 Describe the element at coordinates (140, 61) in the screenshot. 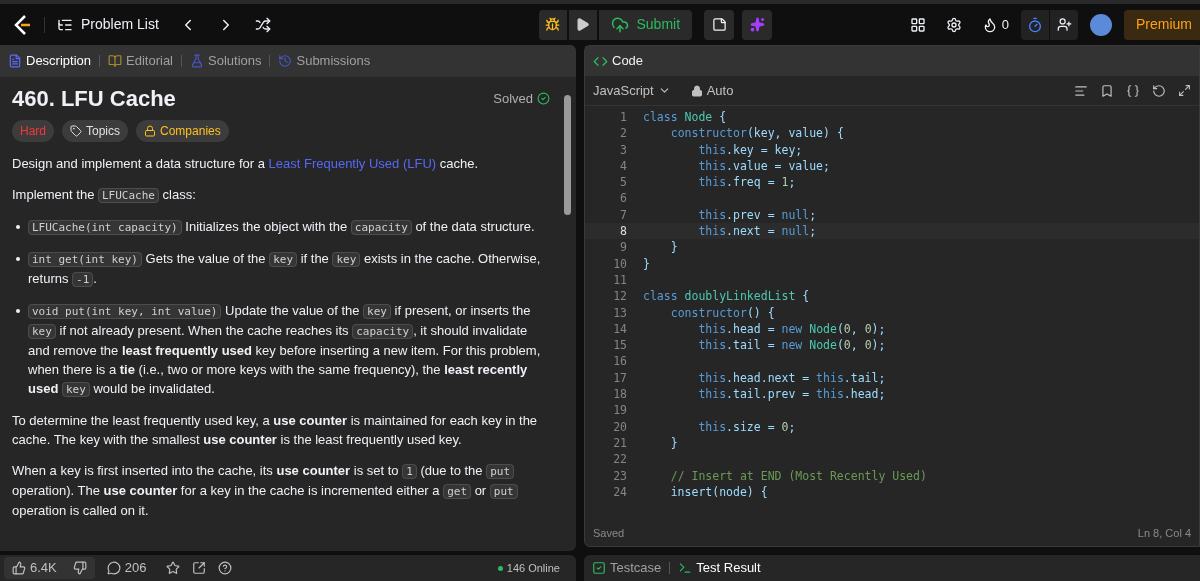

I see `panel-tab: Editorial` at that location.